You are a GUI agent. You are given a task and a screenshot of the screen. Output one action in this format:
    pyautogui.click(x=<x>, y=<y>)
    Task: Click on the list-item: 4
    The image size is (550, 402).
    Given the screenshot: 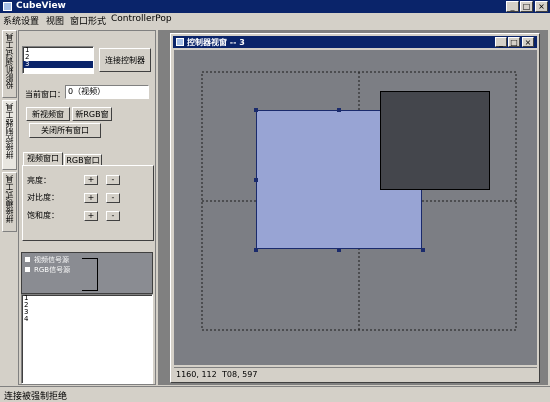 What is the action you would take?
    pyautogui.click(x=87, y=319)
    